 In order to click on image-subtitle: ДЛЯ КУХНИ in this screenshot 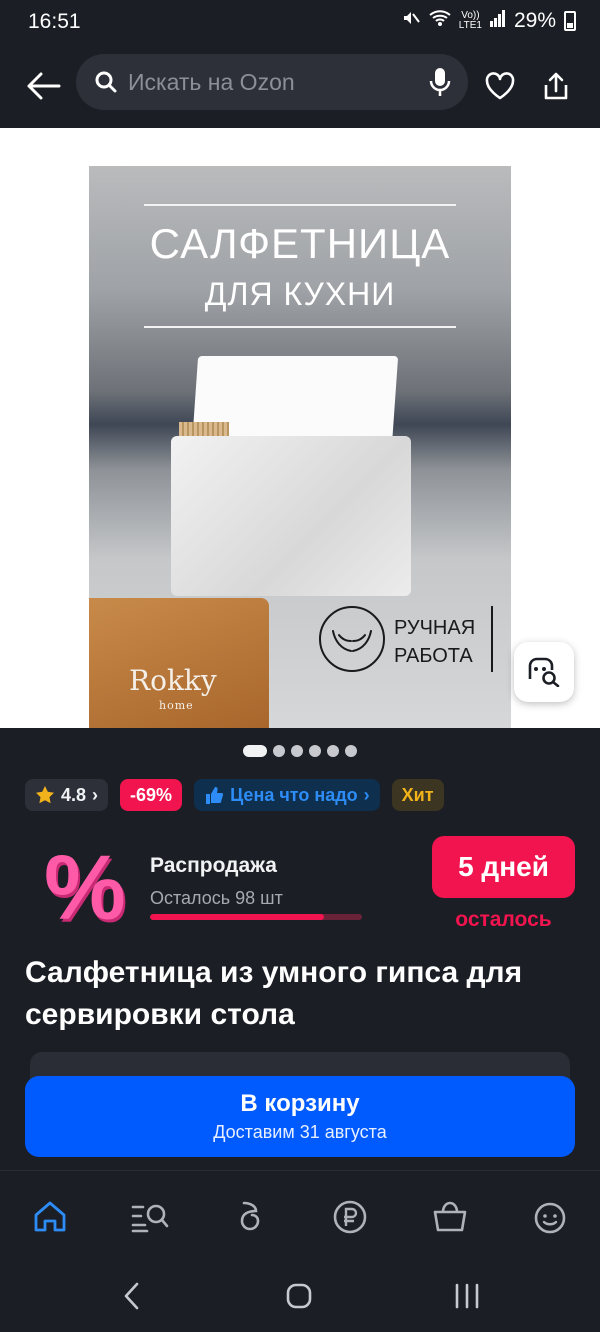, I will do `click(300, 294)`.